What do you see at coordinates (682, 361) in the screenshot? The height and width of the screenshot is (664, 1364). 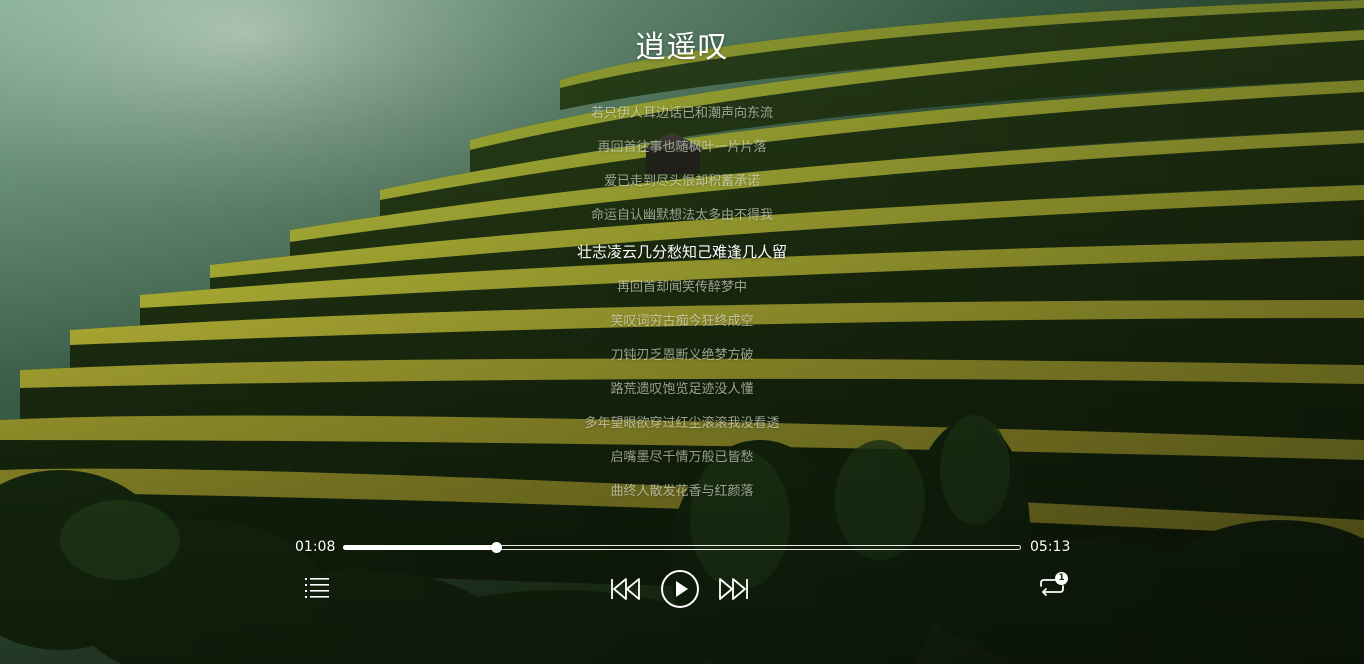 I see `lyric-line: 刀钝刃乏恩断义绝梦方破` at bounding box center [682, 361].